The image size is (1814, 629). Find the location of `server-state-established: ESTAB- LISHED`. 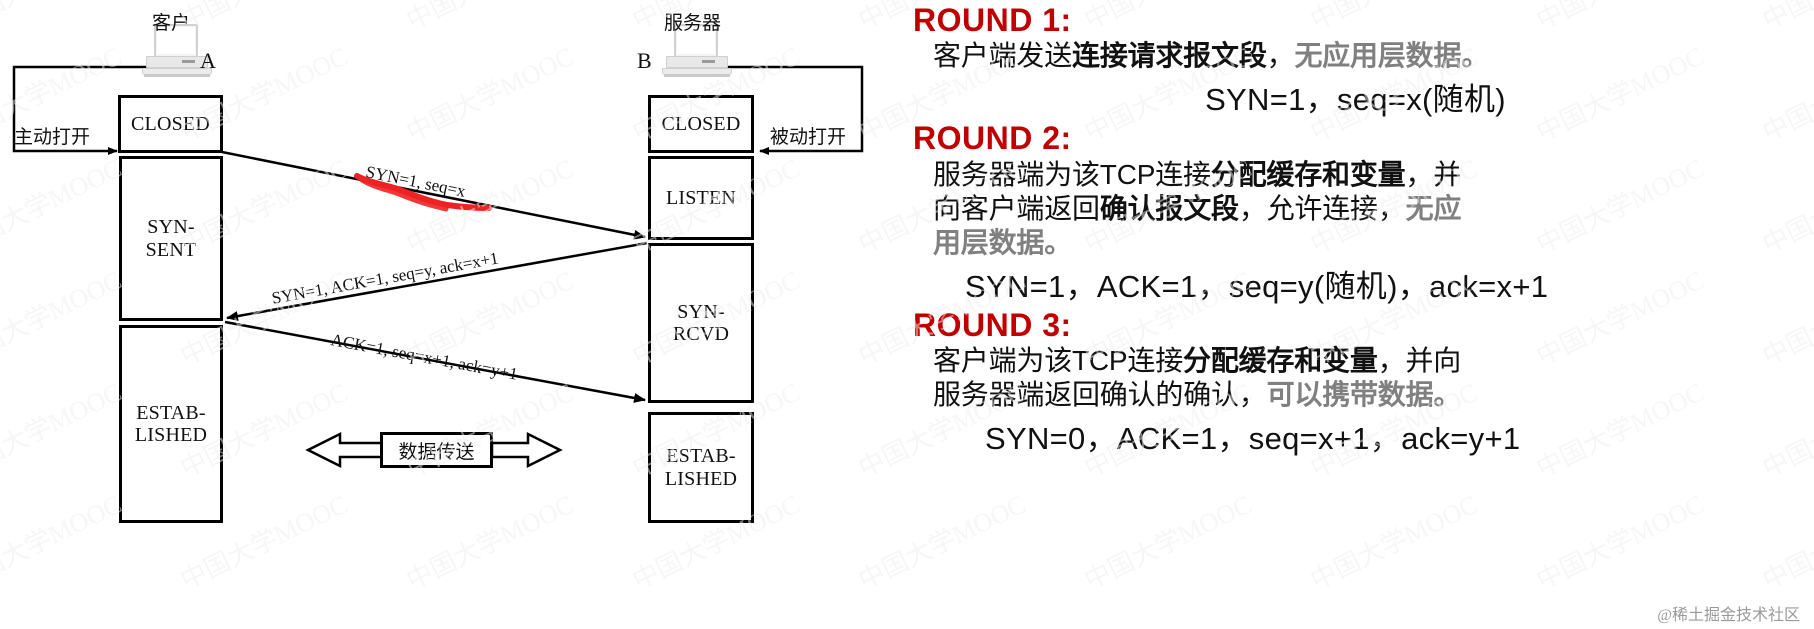

server-state-established: ESTAB- LISHED is located at coordinates (701, 467).